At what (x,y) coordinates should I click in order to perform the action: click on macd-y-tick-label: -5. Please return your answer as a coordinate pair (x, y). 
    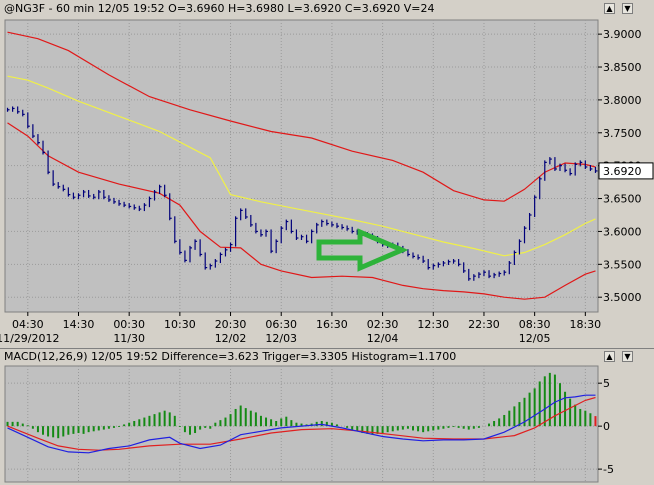
    Looking at the image, I should click on (608, 469).